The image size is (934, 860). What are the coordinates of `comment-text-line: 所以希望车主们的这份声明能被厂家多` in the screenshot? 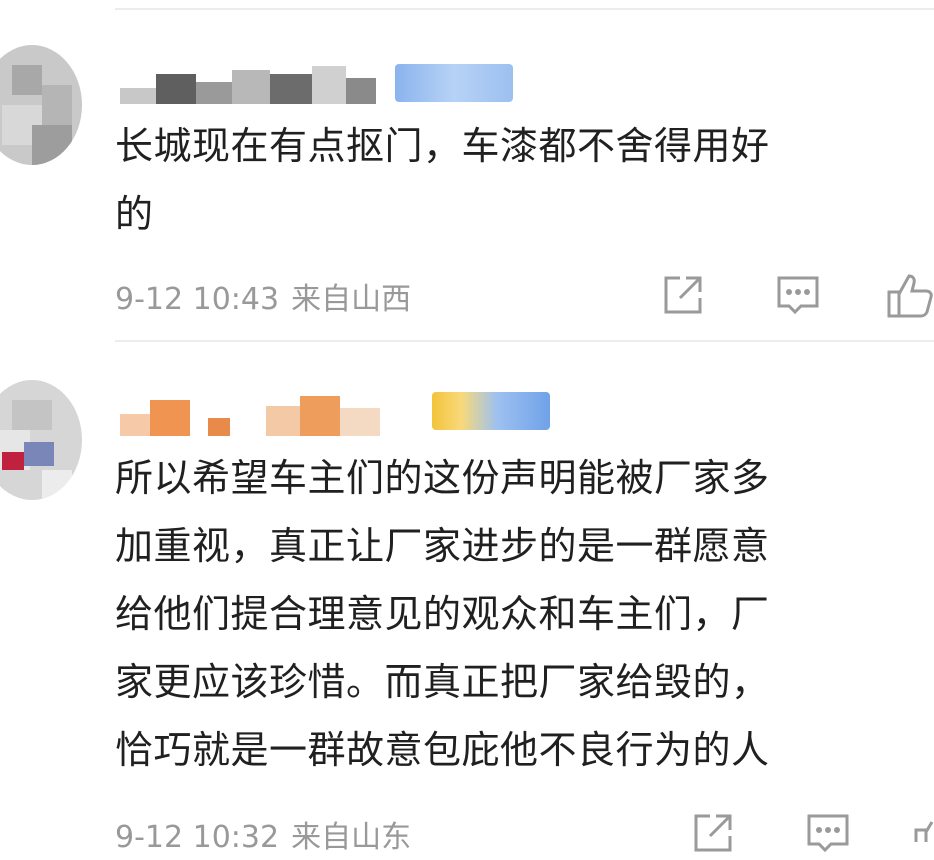 It's located at (442, 478).